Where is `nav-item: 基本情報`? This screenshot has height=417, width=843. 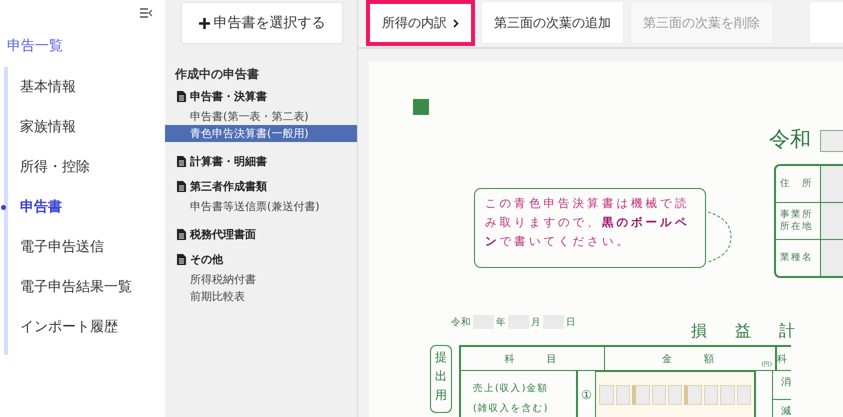
nav-item: 基本情報 is located at coordinates (86, 91).